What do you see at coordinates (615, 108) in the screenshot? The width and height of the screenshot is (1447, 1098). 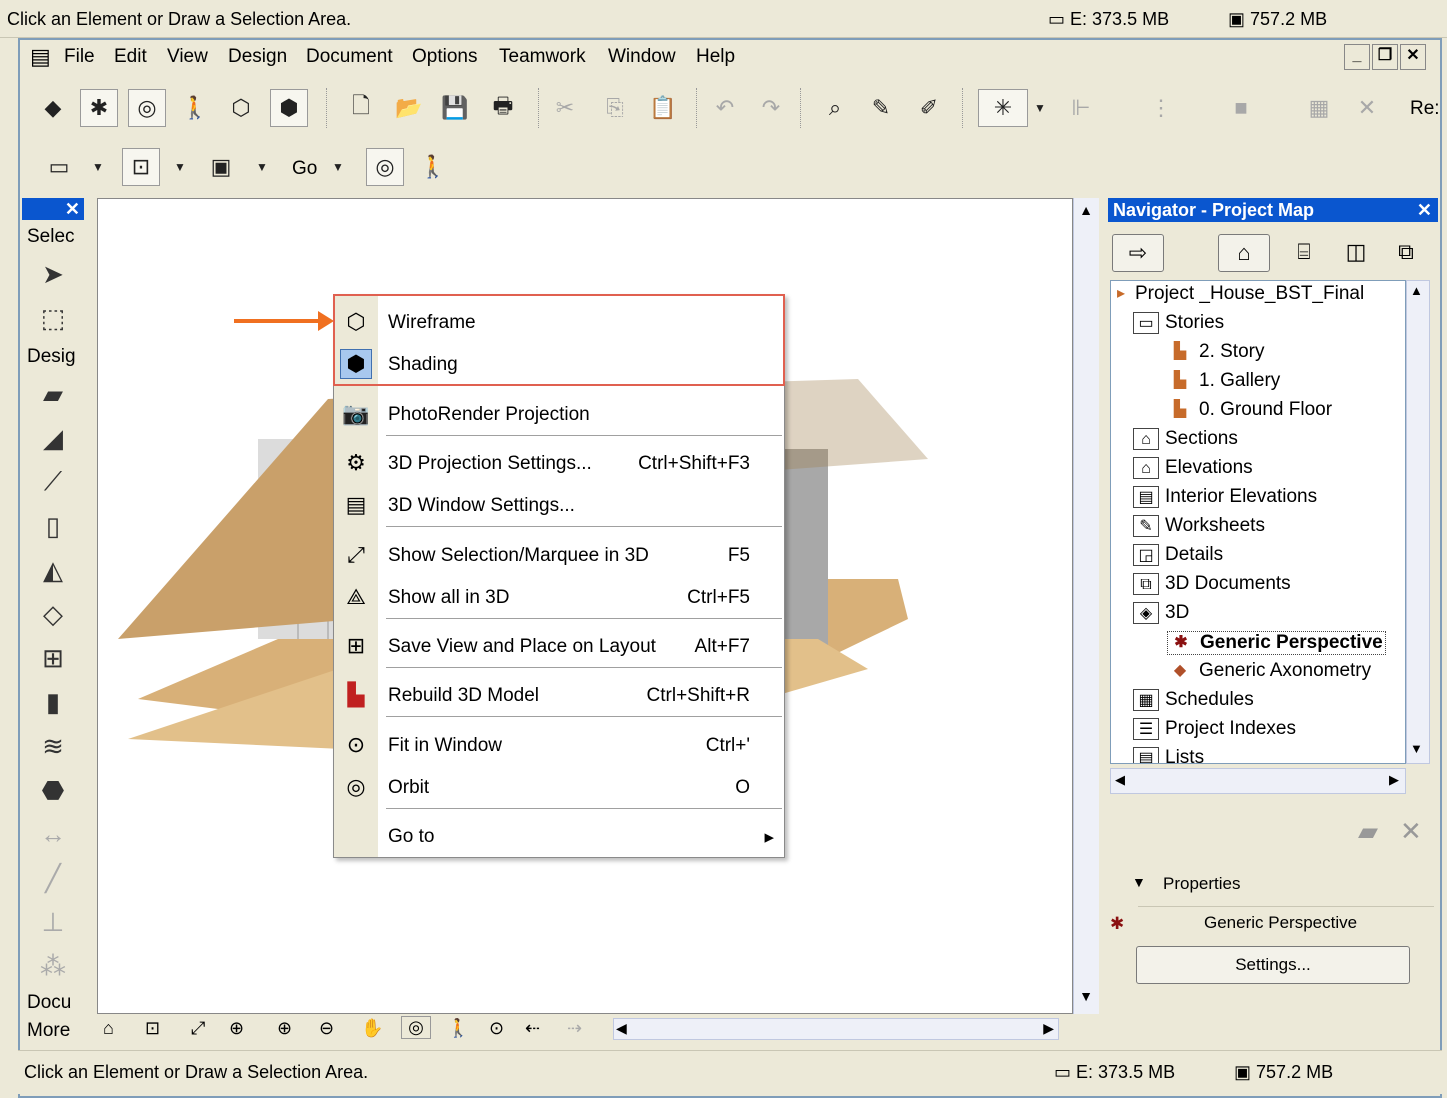 I see `copy-icon: ⎘` at bounding box center [615, 108].